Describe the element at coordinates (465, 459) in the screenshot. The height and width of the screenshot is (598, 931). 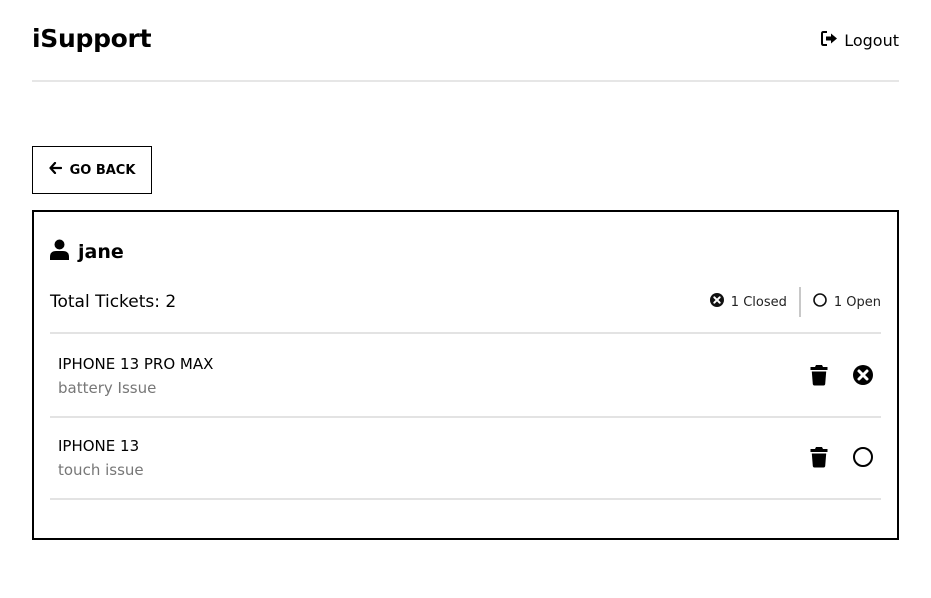
I see `ticket-row: IPHONE 13 touch issue` at that location.